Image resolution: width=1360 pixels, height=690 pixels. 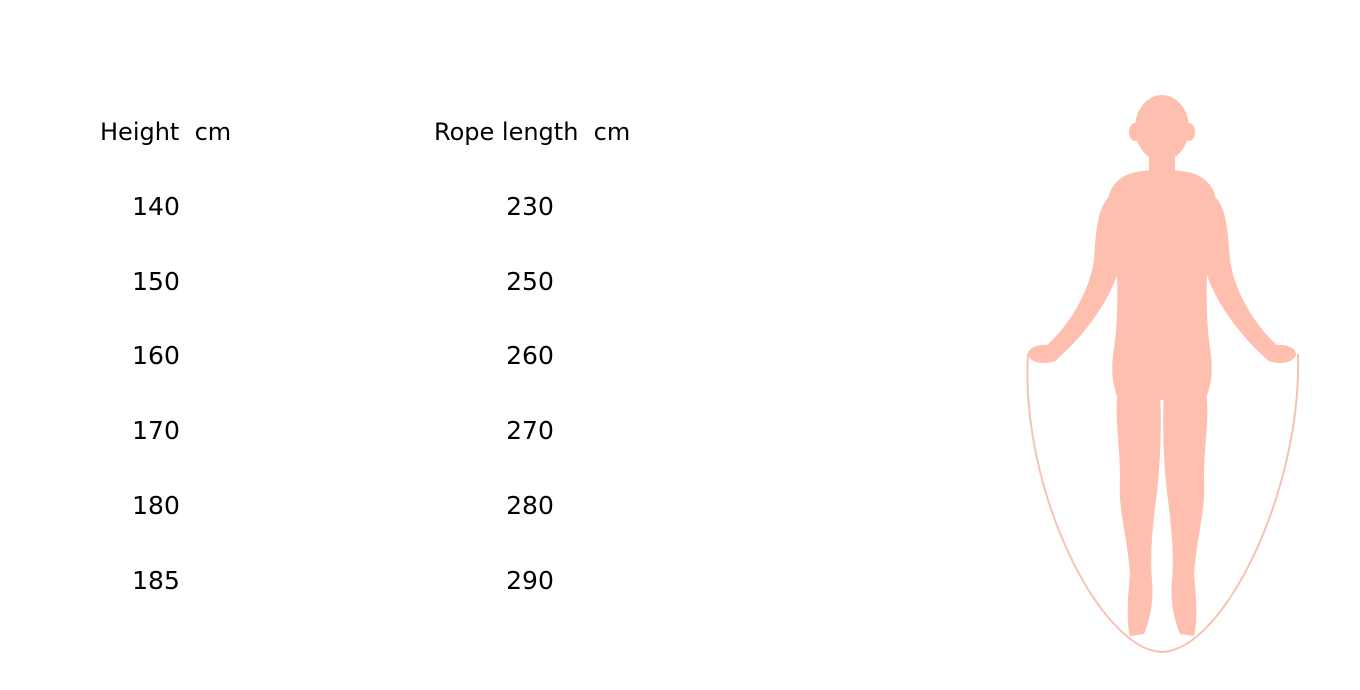 I want to click on rope-length-value: 250, so click(x=530, y=281).